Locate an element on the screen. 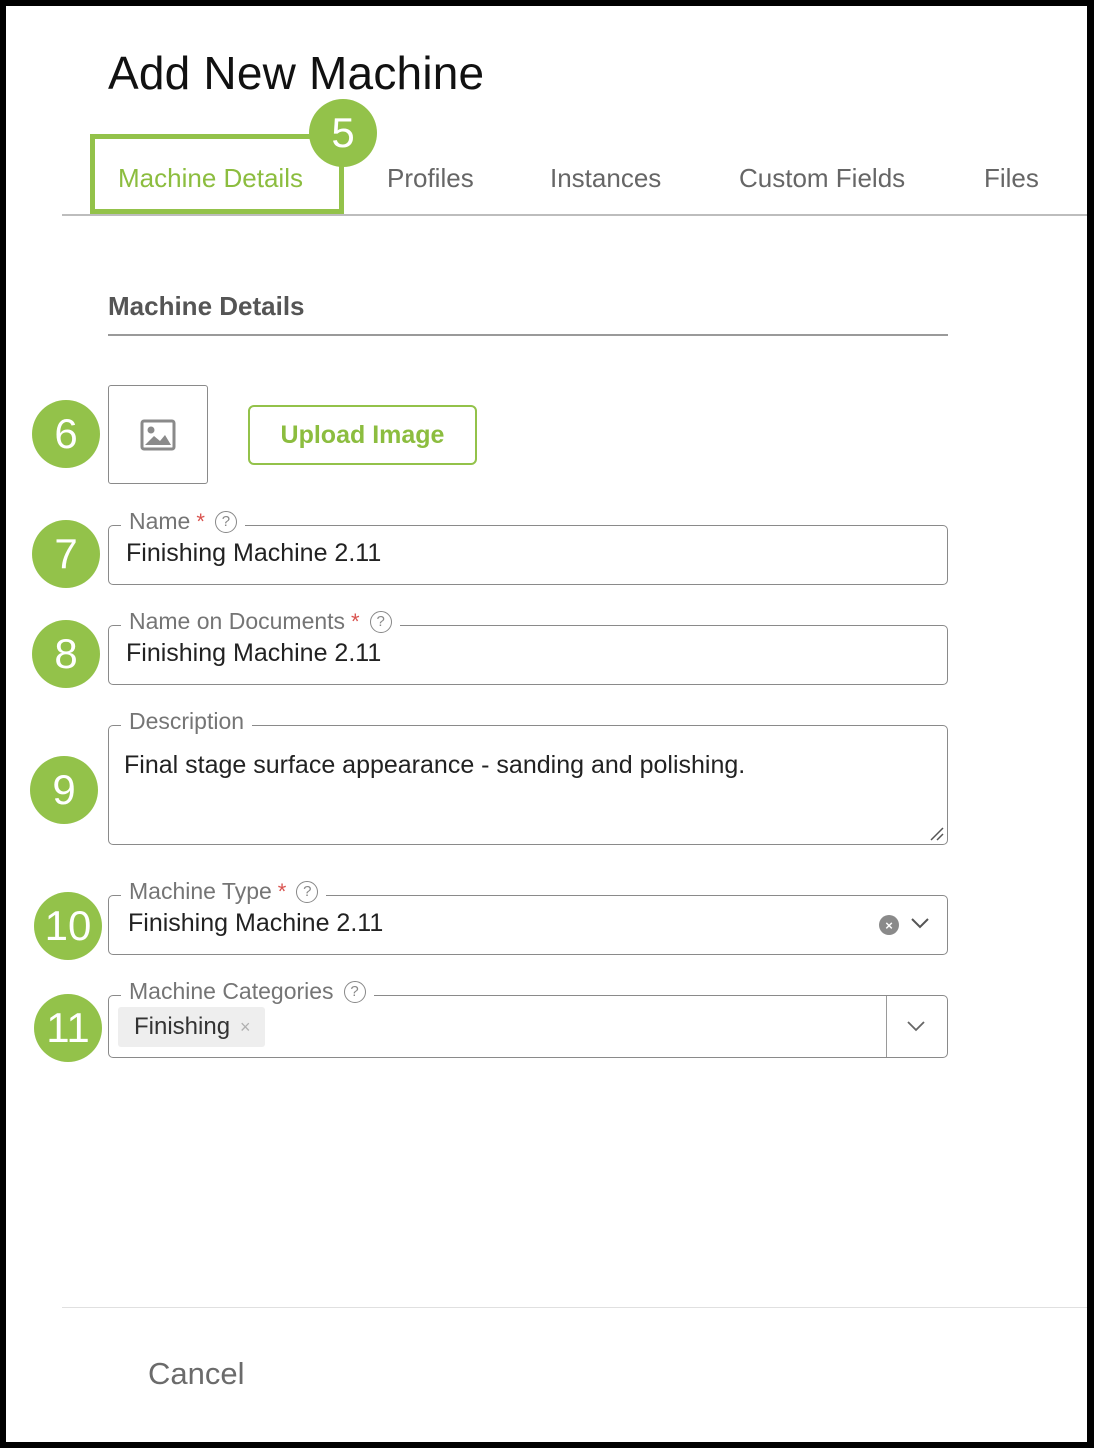 Image resolution: width=1094 pixels, height=1448 pixels. callout-marker-5: 5 is located at coordinates (343, 133).